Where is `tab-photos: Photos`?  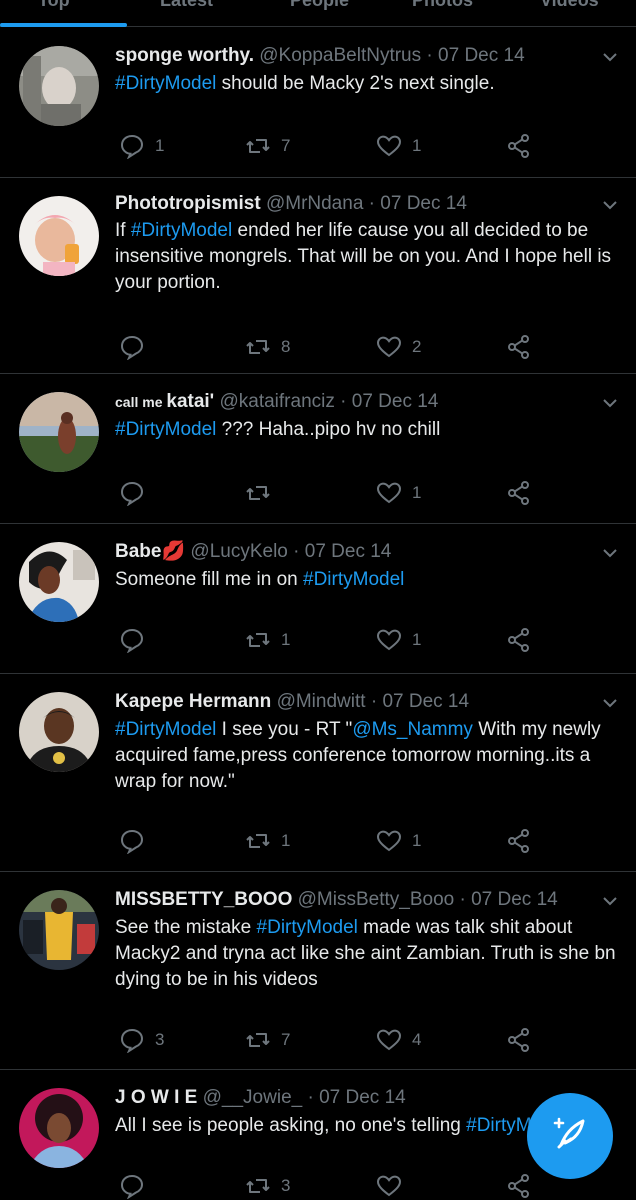 tab-photos: Photos is located at coordinates (442, 5).